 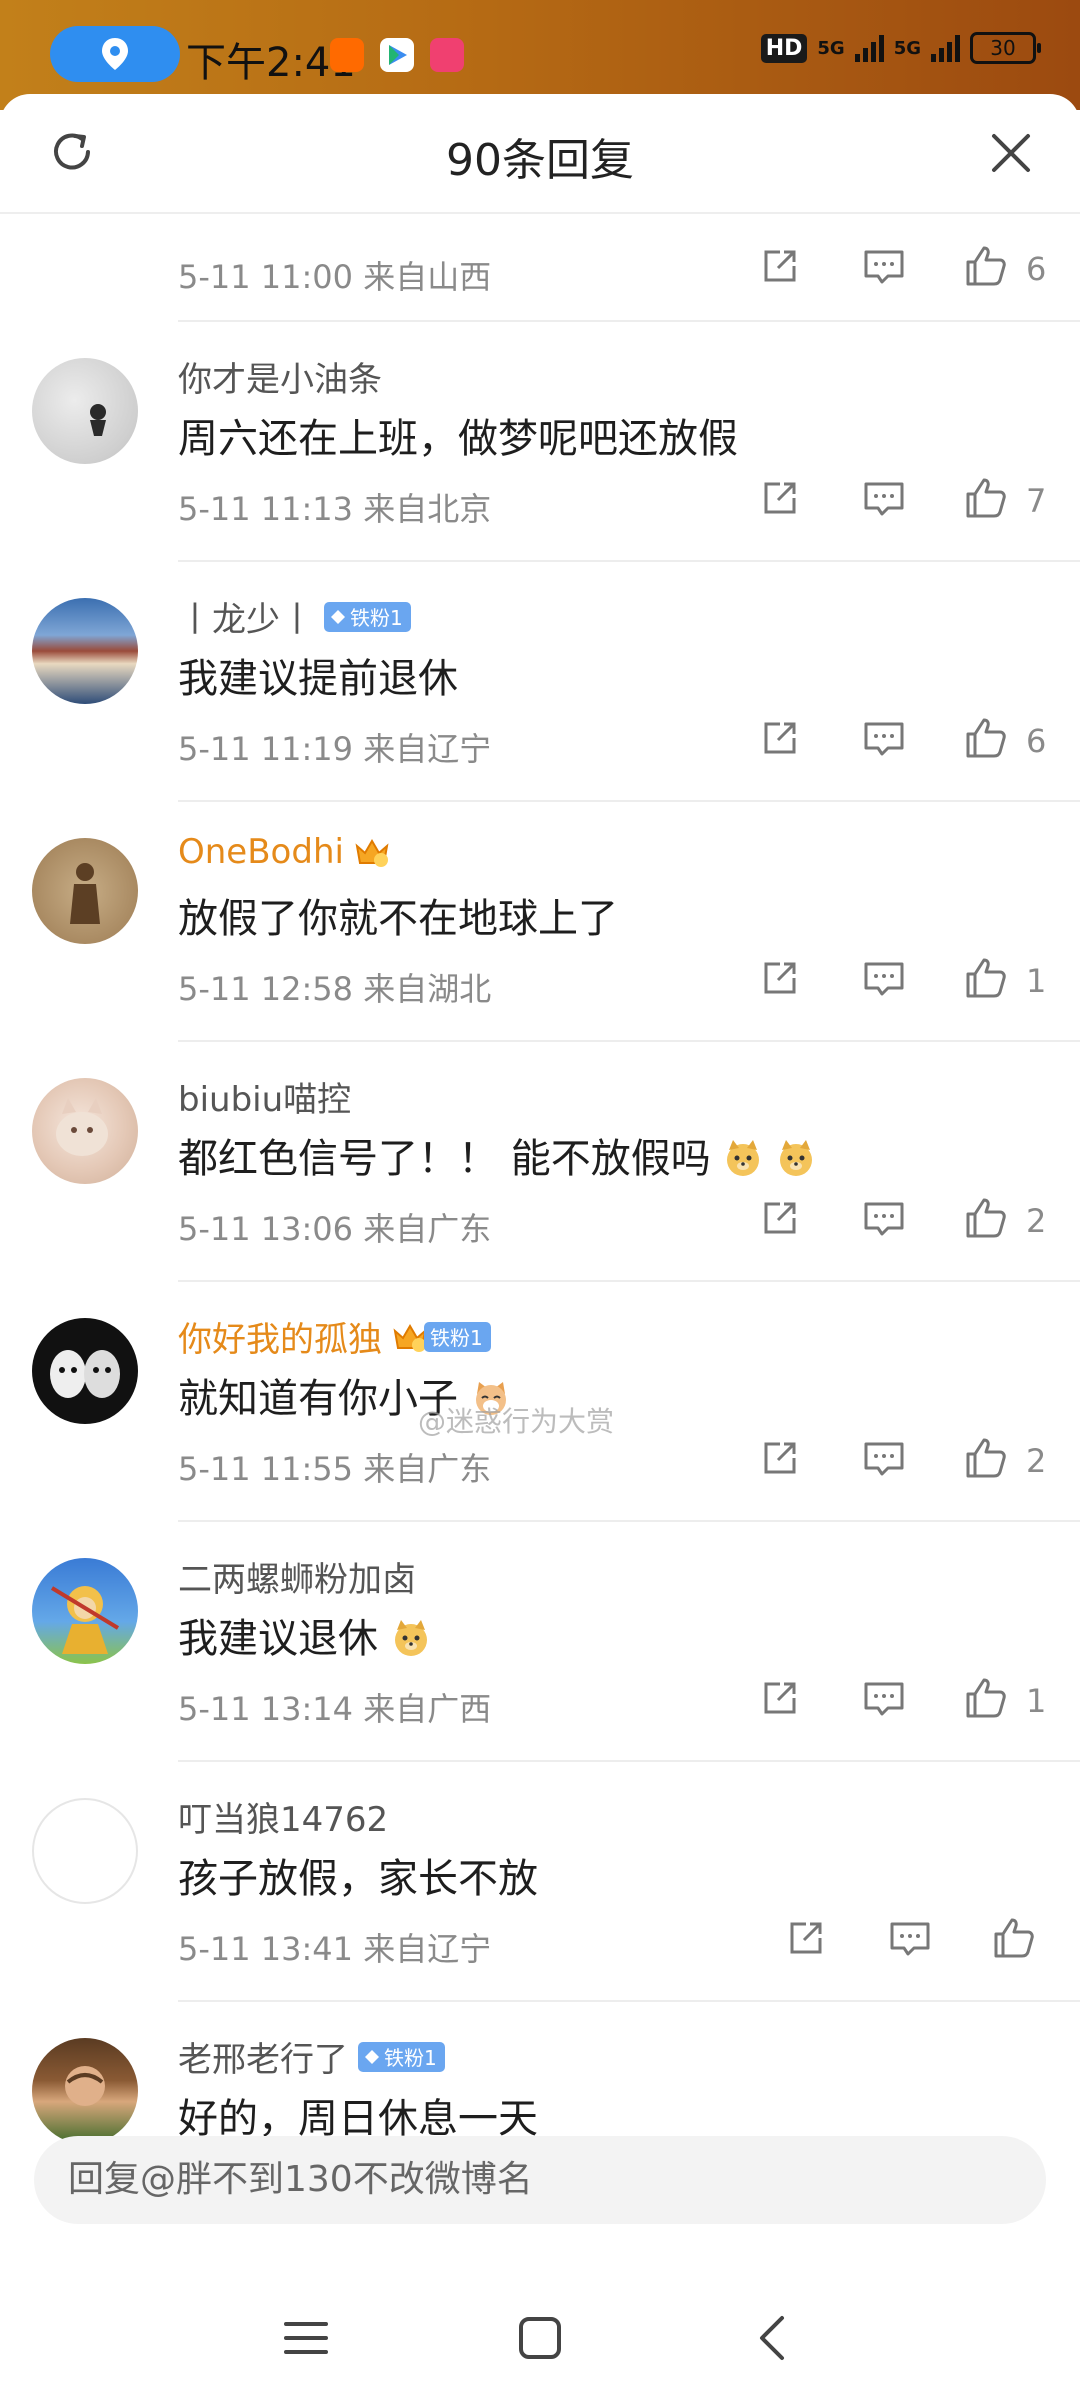 What do you see at coordinates (1036, 1701) in the screenshot?
I see `like-count: 1` at bounding box center [1036, 1701].